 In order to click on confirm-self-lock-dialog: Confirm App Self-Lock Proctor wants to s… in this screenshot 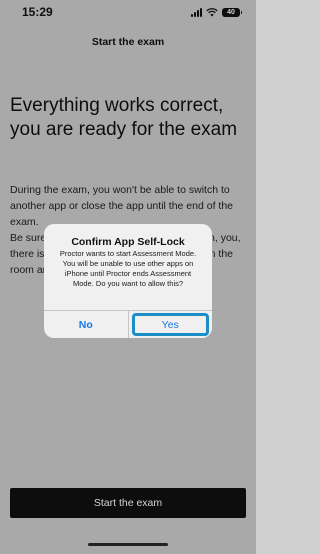, I will do `click(128, 281)`.